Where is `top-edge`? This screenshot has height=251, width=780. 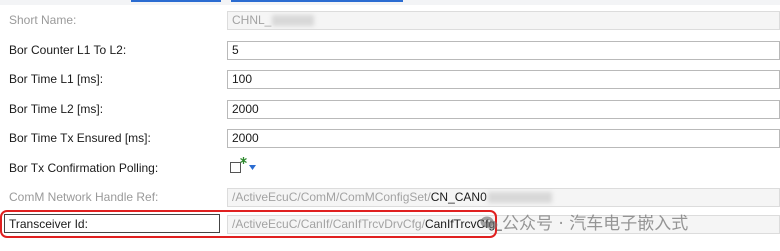
top-edge is located at coordinates (390, 2).